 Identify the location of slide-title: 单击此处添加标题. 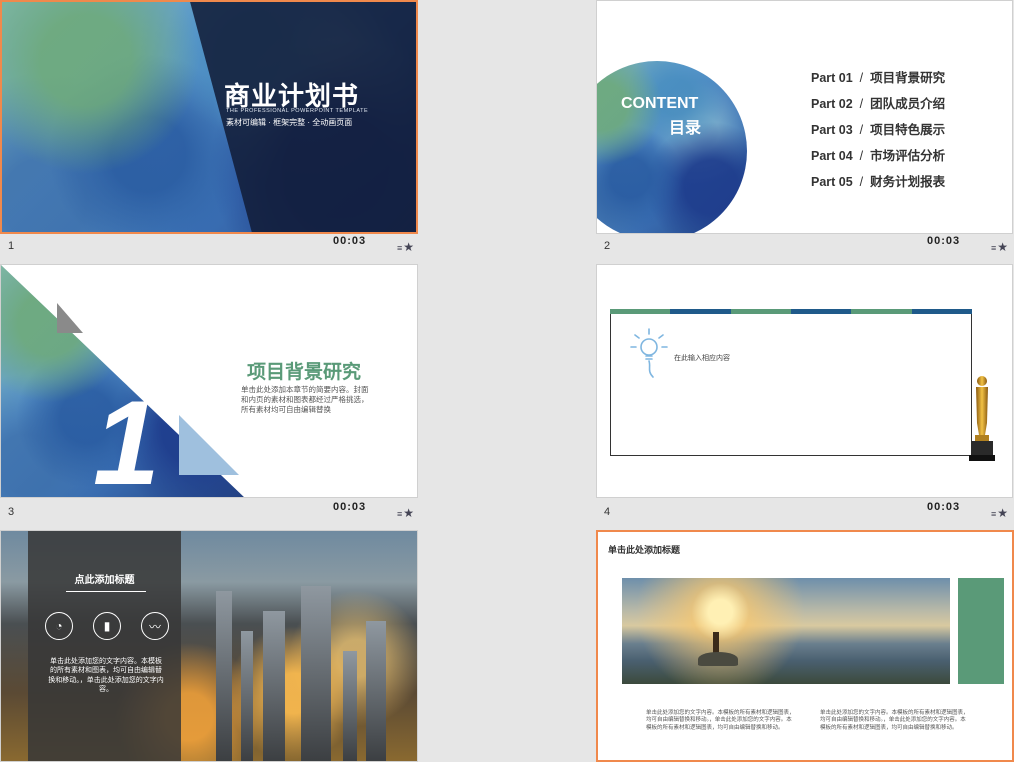
(644, 550).